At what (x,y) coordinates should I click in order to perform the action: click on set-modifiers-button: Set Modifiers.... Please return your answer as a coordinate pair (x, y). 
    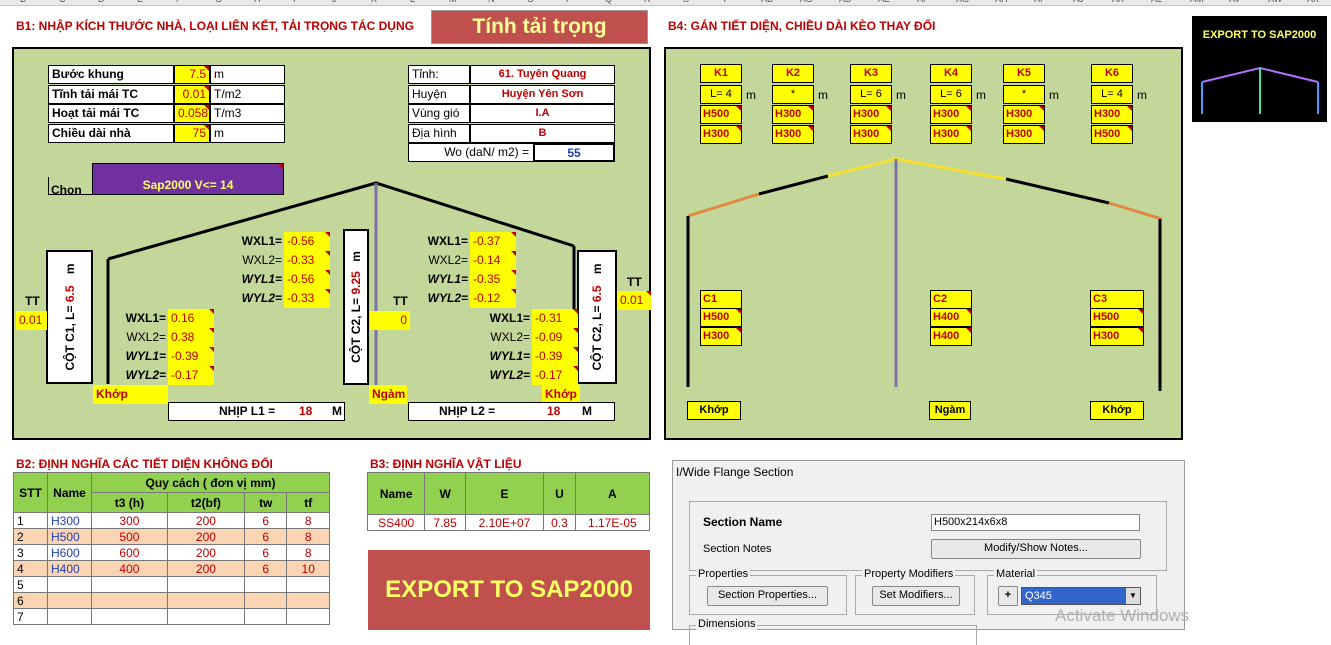
    Looking at the image, I should click on (916, 596).